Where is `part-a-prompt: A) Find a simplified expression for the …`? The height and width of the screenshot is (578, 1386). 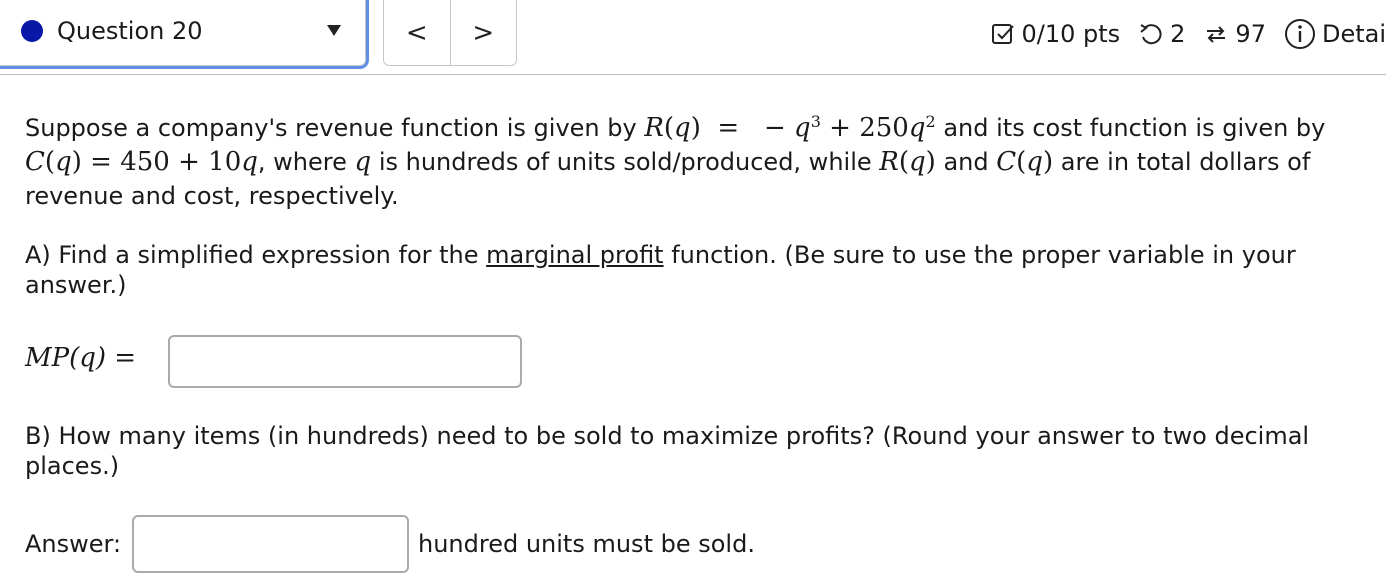
part-a-prompt: A) Find a simplified expression for the … is located at coordinates (697, 270).